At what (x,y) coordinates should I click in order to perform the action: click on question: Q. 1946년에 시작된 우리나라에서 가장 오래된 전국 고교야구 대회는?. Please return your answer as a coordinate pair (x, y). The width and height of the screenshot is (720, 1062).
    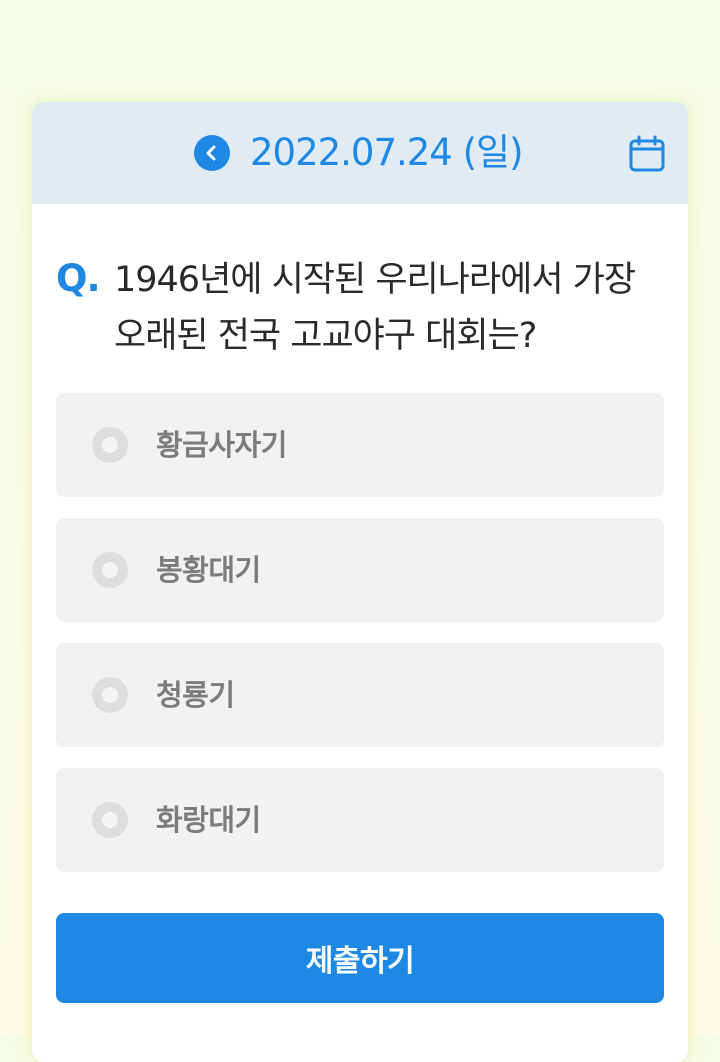
    Looking at the image, I should click on (361, 308).